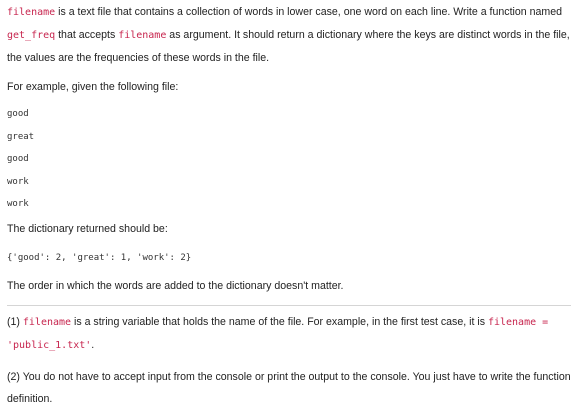 The width and height of the screenshot is (581, 413). What do you see at coordinates (93, 87) in the screenshot?
I see `example-intro: For example, given the following file:` at bounding box center [93, 87].